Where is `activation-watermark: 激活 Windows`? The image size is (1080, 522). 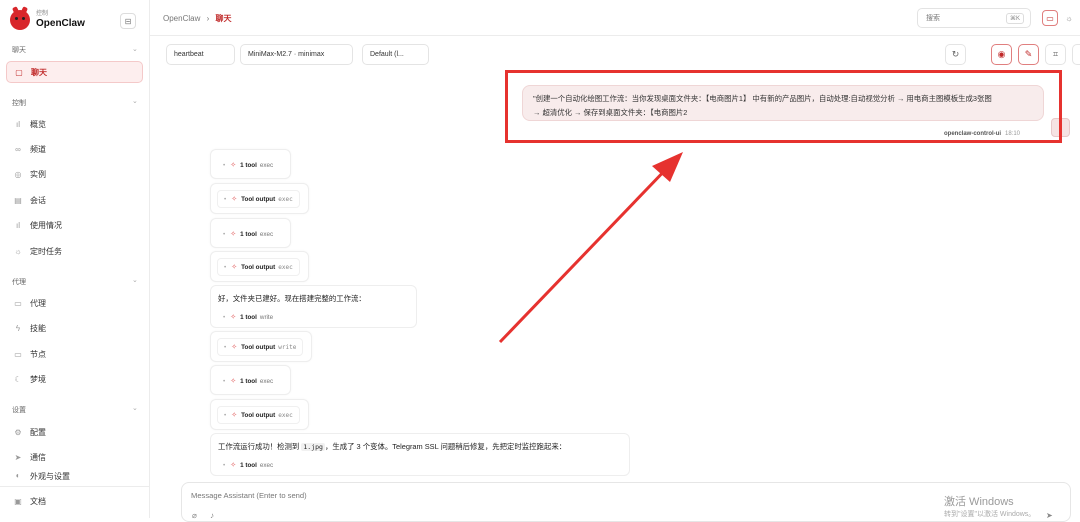 activation-watermark: 激活 Windows is located at coordinates (979, 502).